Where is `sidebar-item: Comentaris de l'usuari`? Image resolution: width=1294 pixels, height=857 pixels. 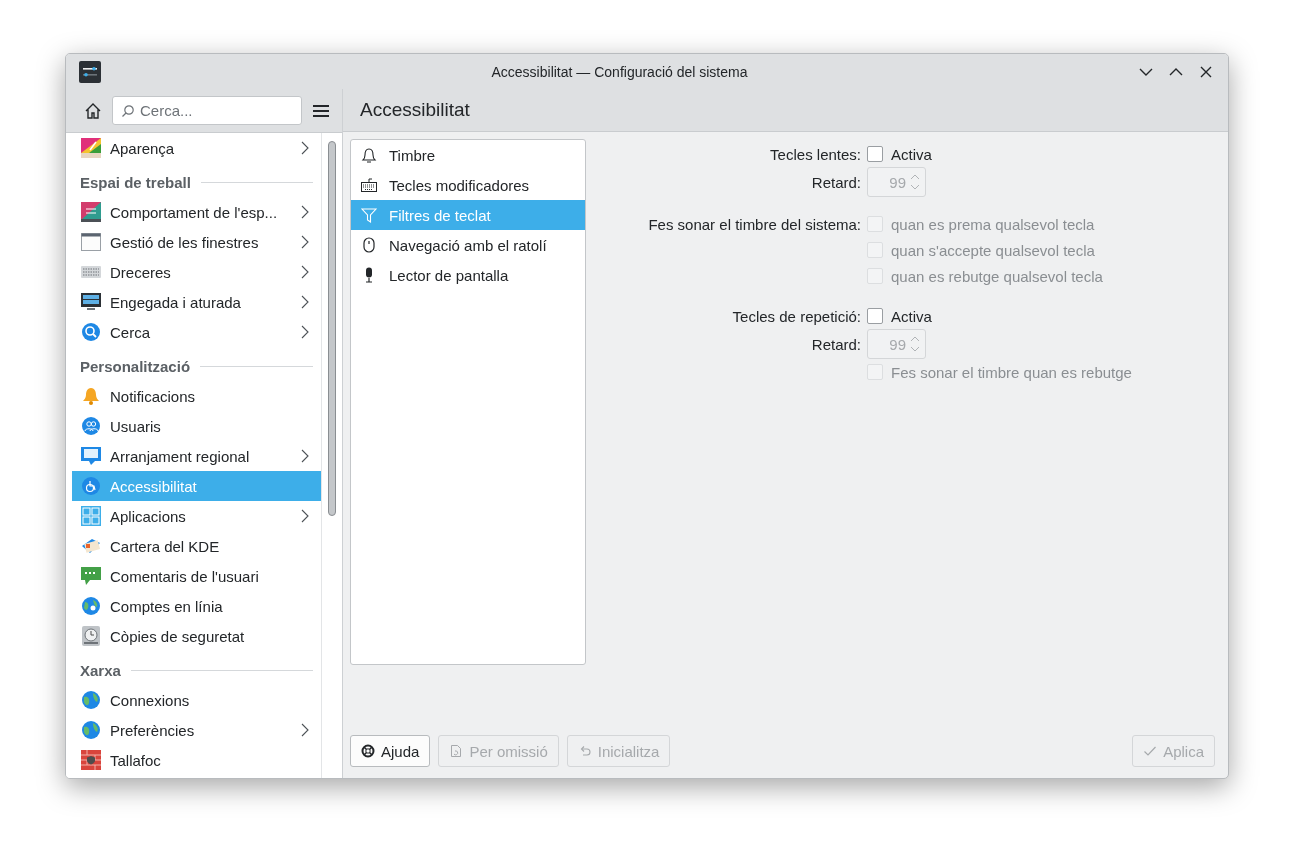 sidebar-item: Comentaris de l'usuari is located at coordinates (196, 576).